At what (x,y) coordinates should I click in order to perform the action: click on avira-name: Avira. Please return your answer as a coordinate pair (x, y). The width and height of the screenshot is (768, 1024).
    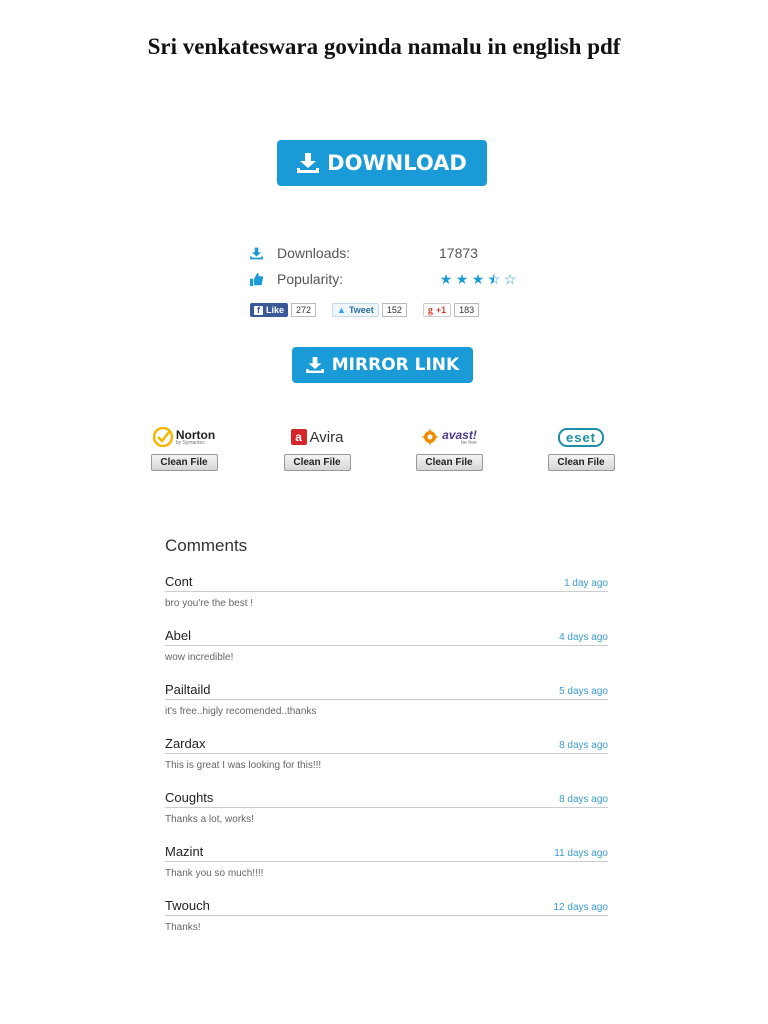
    Looking at the image, I should click on (326, 437).